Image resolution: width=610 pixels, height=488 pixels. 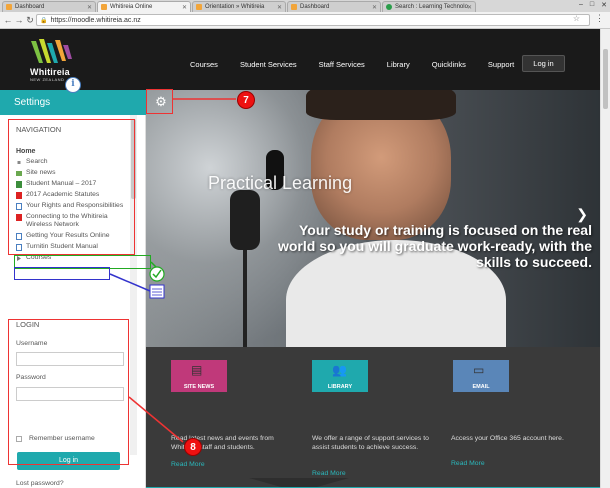 What do you see at coordinates (49, 6) in the screenshot?
I see `browser-tab-1: Dashboard ✕` at bounding box center [49, 6].